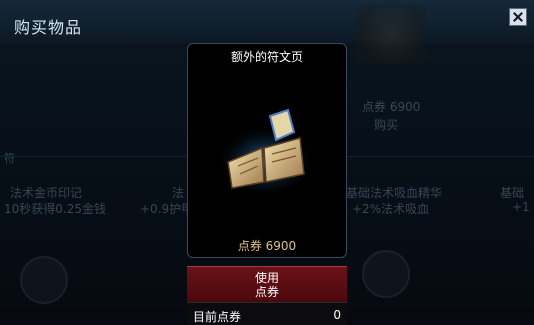 Image resolution: width=534 pixels, height=325 pixels. Describe the element at coordinates (217, 317) in the screenshot. I see `balance-label: 目前点券` at that location.